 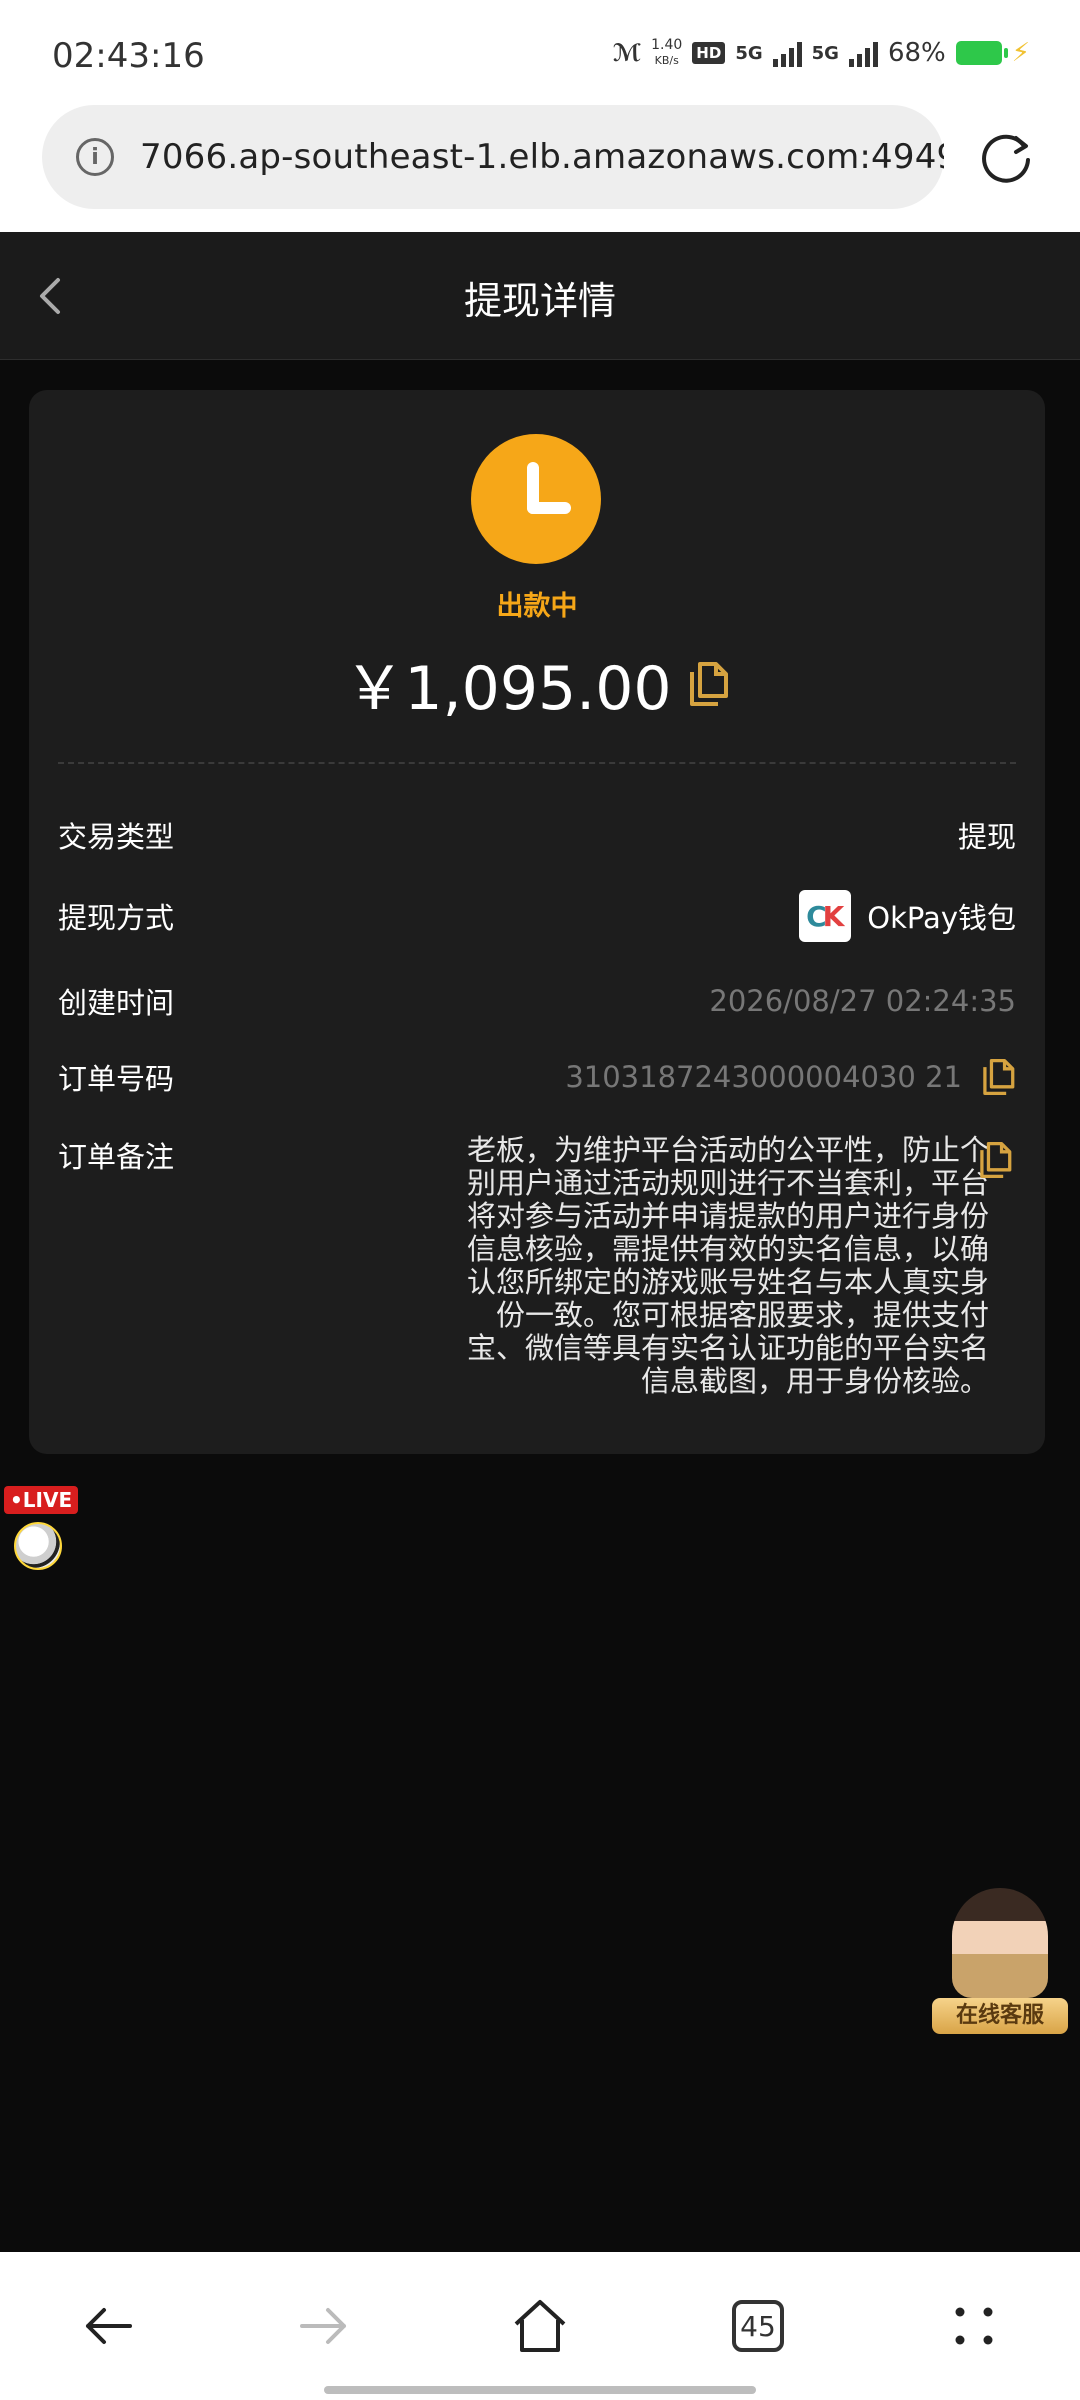 What do you see at coordinates (539, 301) in the screenshot?
I see `page-title: 提现详情` at bounding box center [539, 301].